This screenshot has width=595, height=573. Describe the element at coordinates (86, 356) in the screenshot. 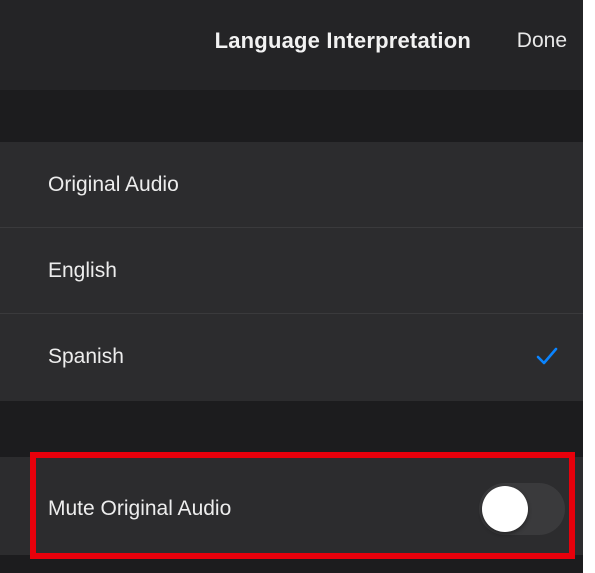

I see `language-option-label: Spanish` at that location.